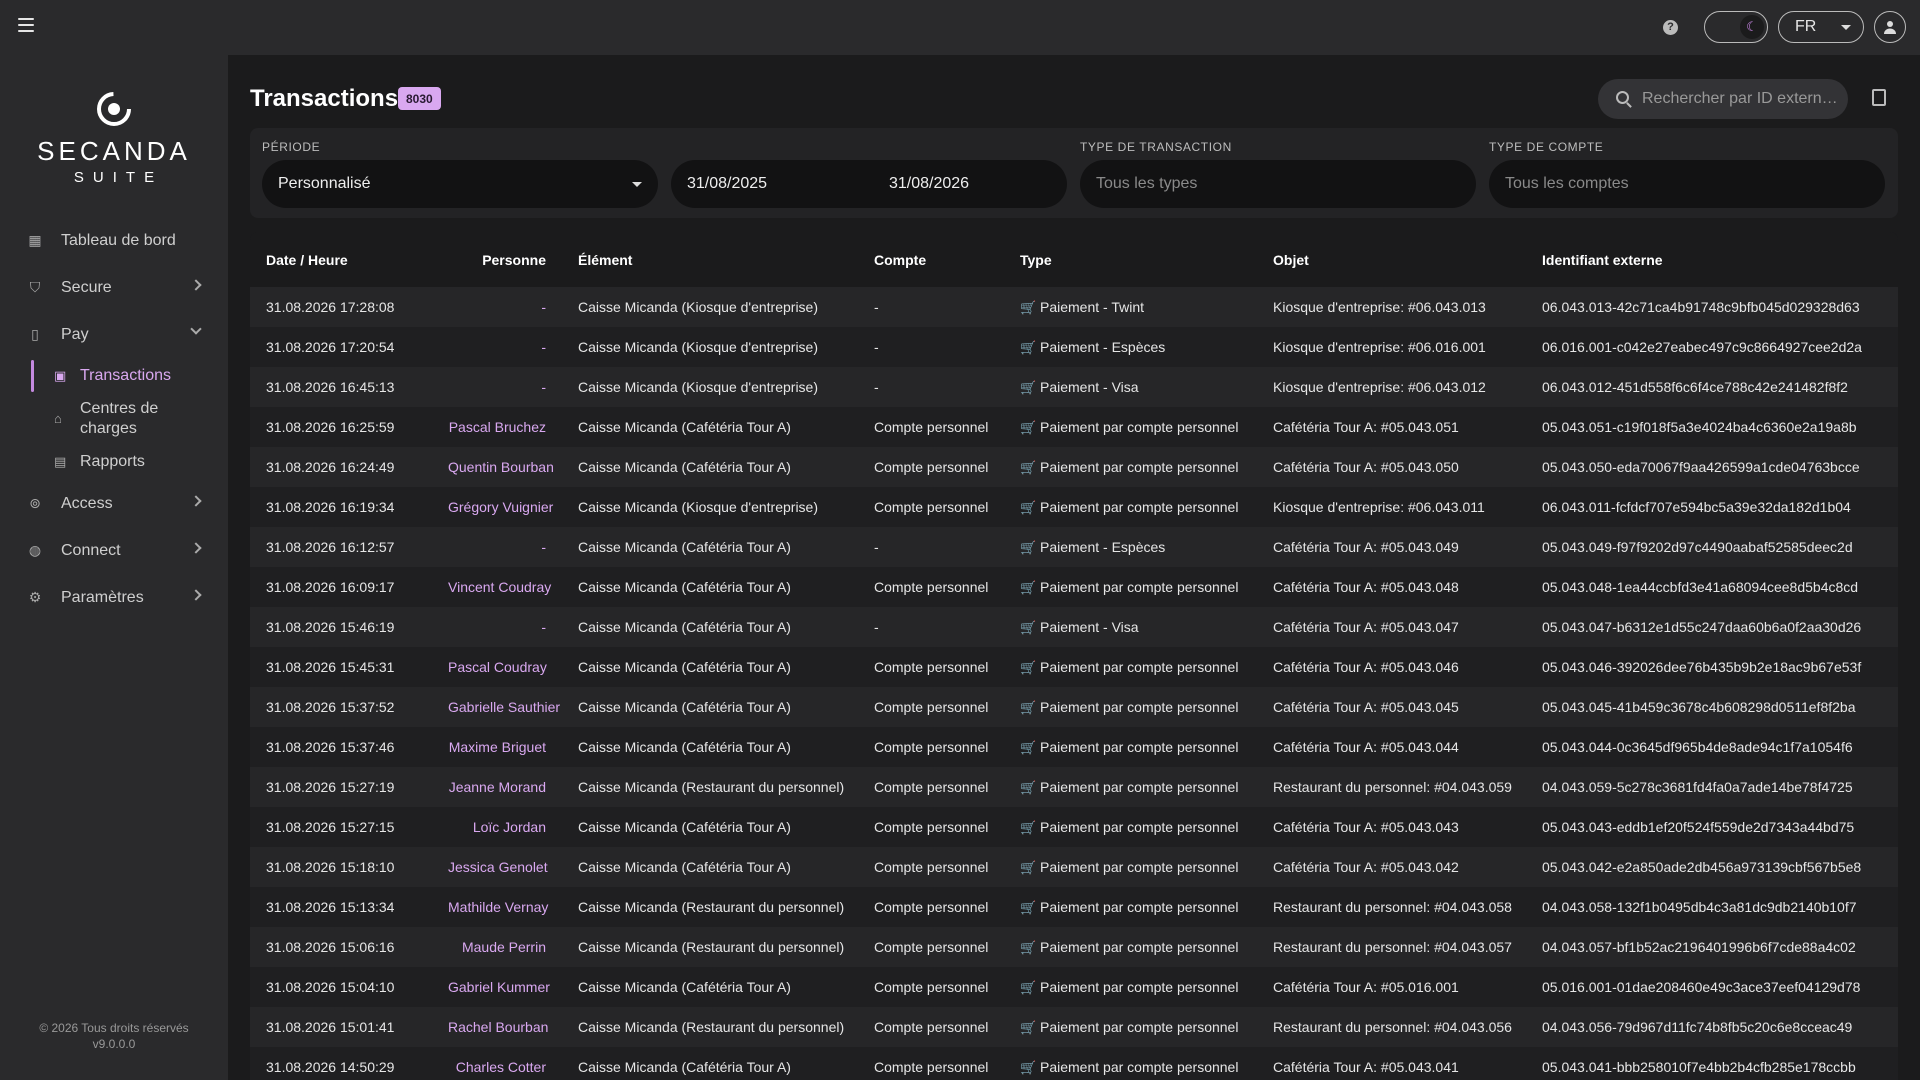  I want to click on sidebar-item-secure: ⛉ Secure, so click(114, 287).